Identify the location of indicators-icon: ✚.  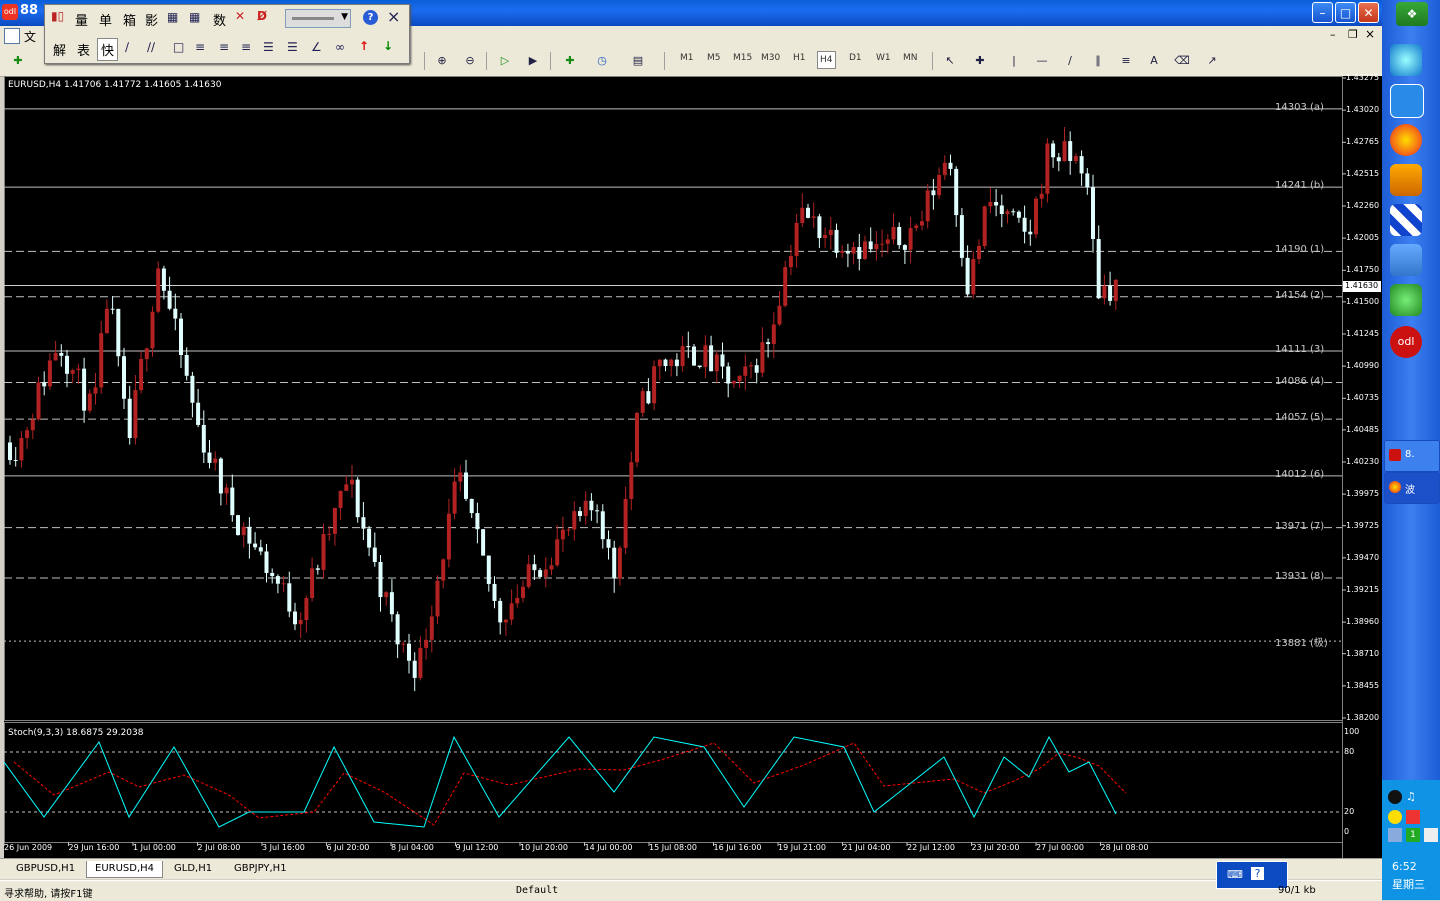
(570, 61).